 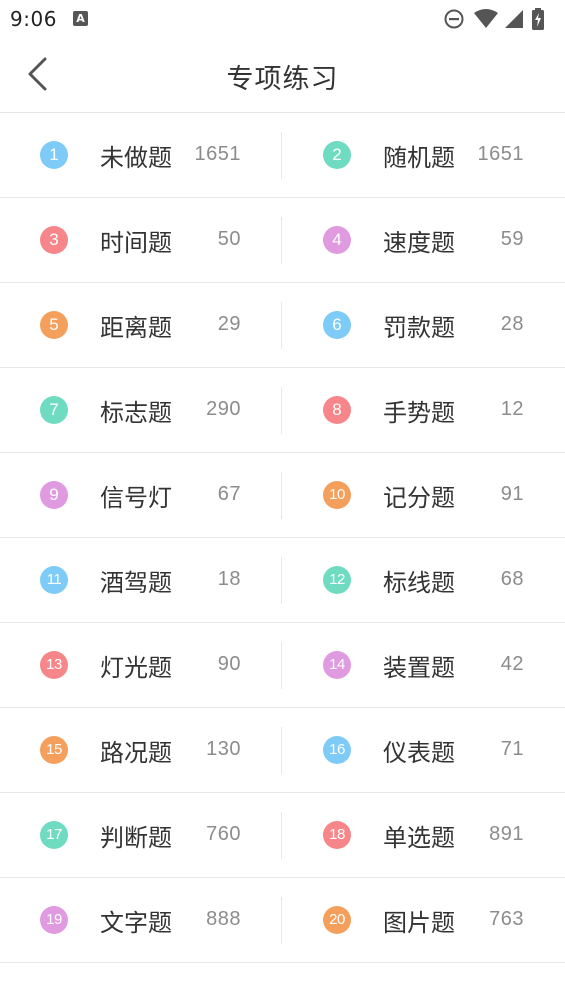 I want to click on number-badge: 14, so click(x=337, y=665).